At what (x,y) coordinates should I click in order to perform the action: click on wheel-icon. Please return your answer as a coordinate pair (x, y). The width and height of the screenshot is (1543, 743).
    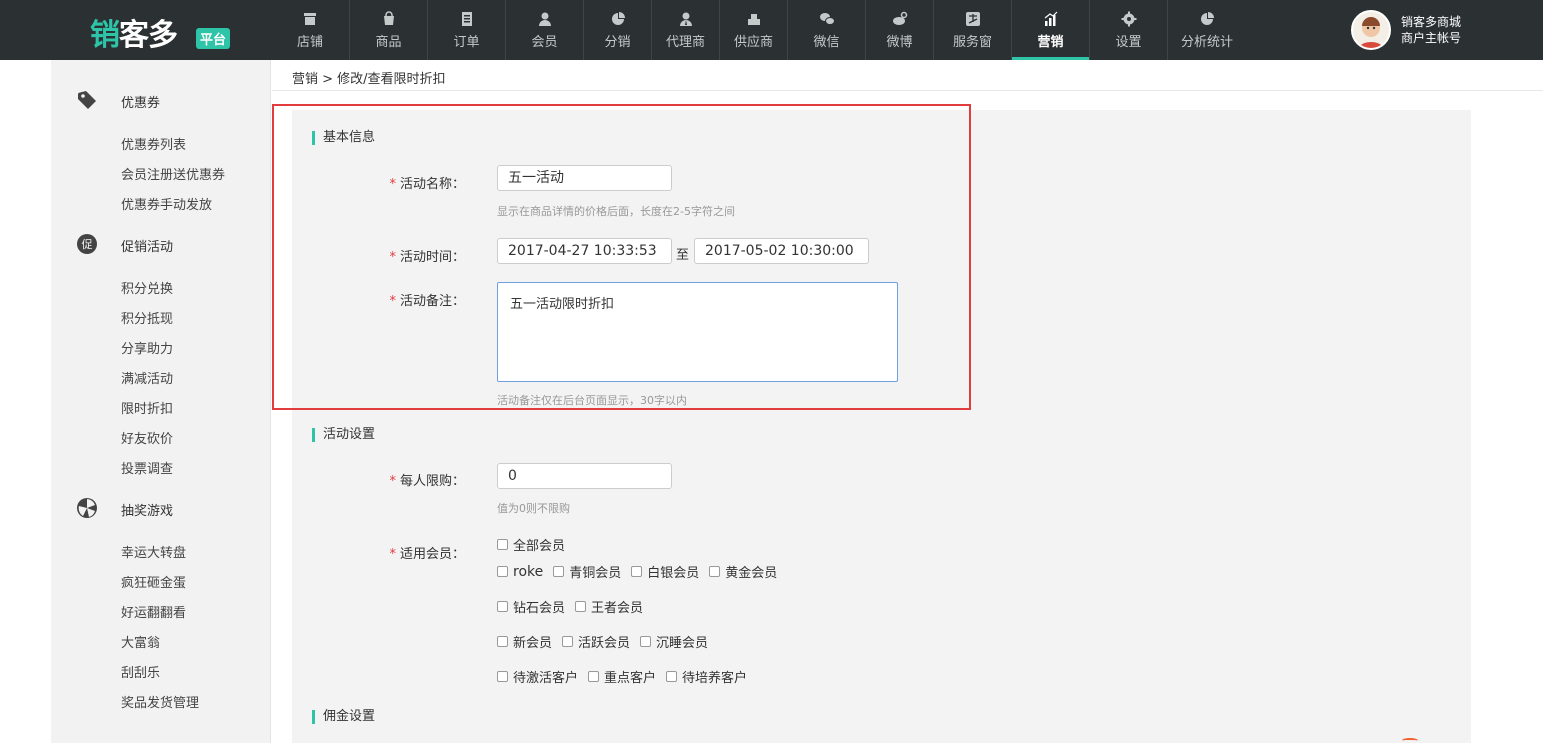
    Looking at the image, I should click on (87, 508).